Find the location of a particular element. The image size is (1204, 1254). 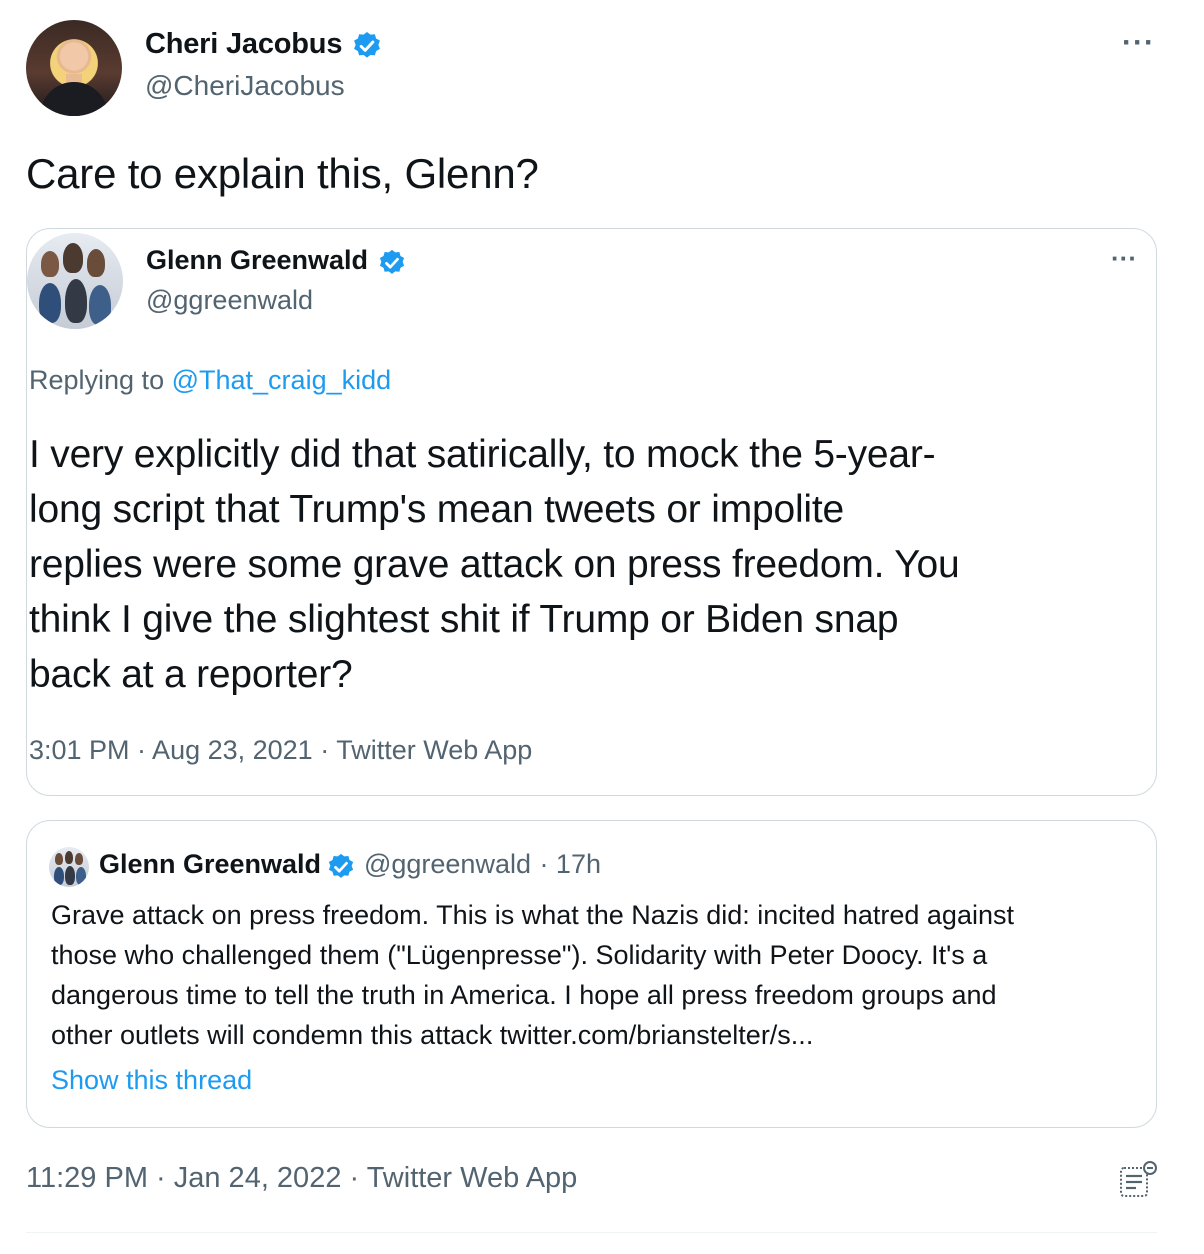

author-name: Cheri Jacobus is located at coordinates (243, 44).